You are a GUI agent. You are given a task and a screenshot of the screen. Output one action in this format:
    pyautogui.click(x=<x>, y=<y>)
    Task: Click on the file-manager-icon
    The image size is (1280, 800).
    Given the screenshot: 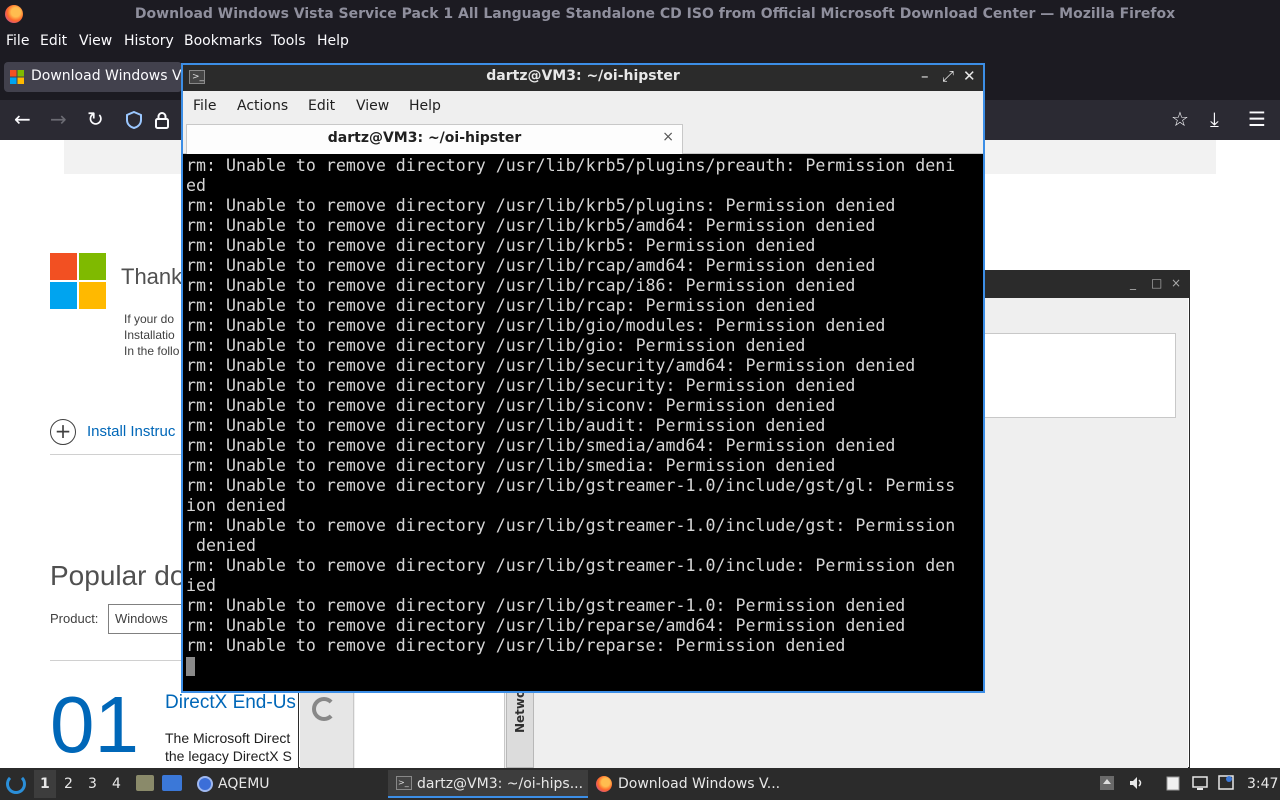 What is the action you would take?
    pyautogui.click(x=145, y=783)
    